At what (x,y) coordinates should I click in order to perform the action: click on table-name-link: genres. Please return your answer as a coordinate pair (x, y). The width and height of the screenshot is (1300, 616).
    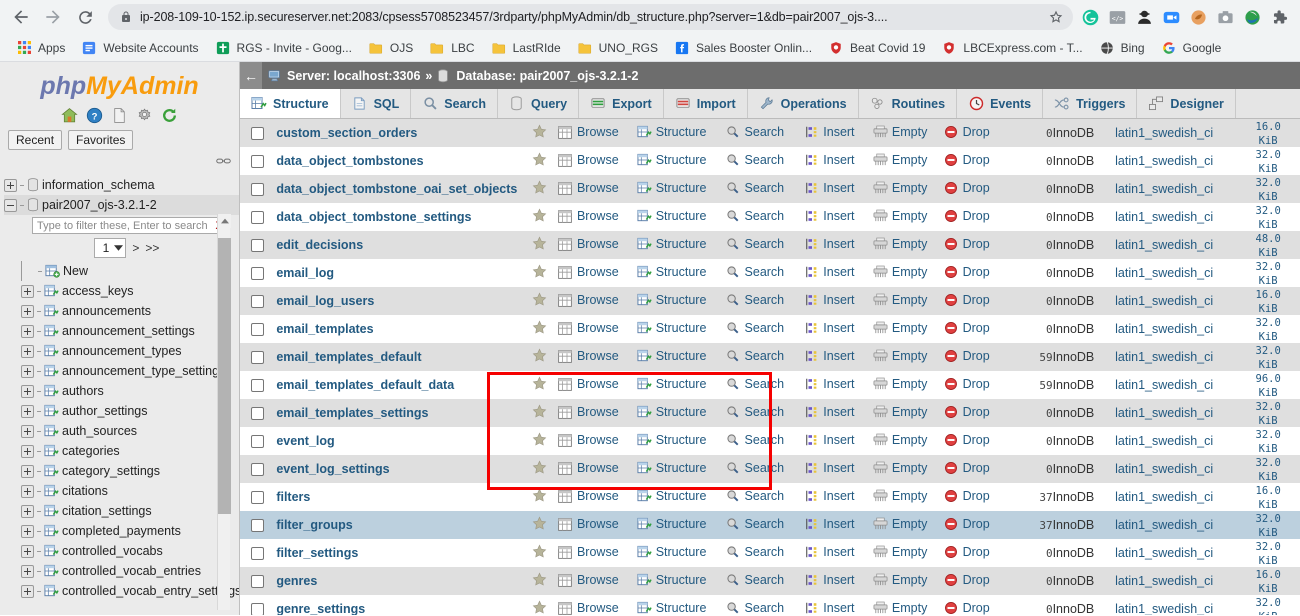
    Looking at the image, I should click on (295, 581).